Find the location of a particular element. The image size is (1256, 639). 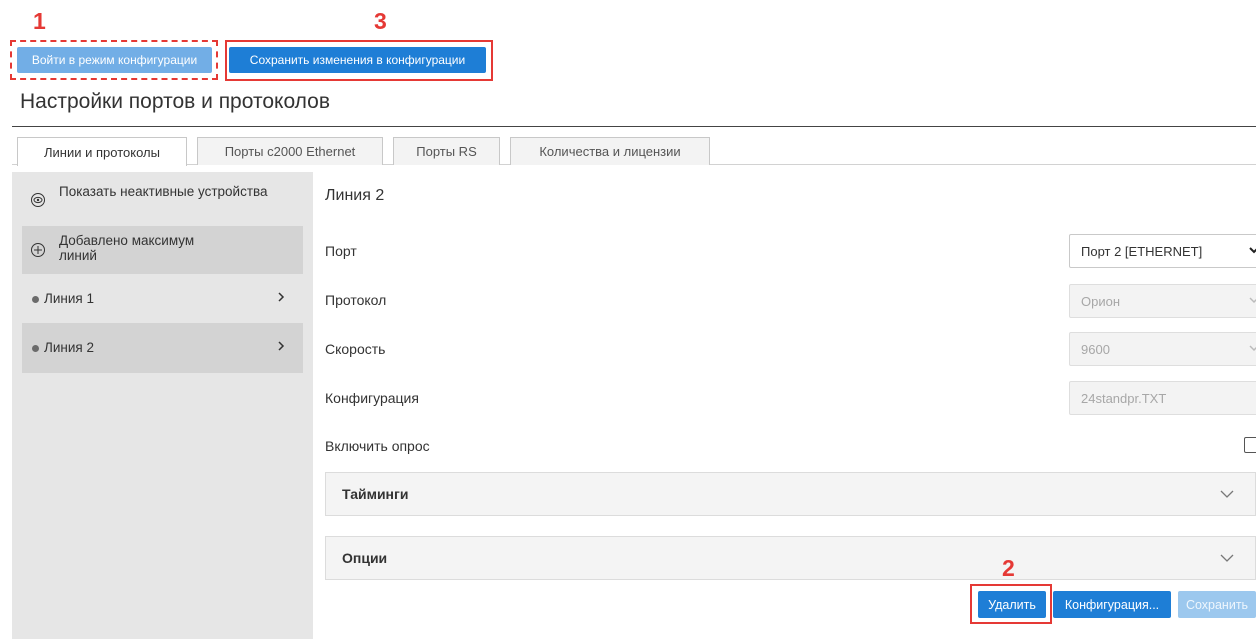

sidebar-item-line-1: Линия 1 is located at coordinates (162, 299).